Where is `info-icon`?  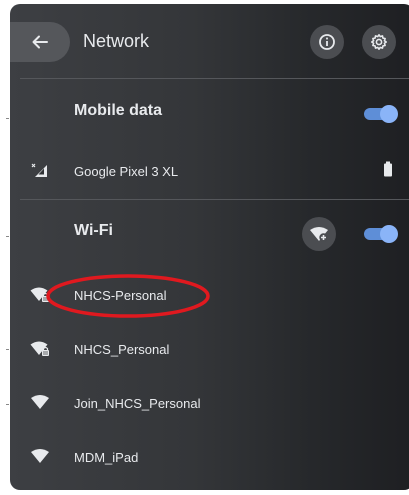 info-icon is located at coordinates (327, 42).